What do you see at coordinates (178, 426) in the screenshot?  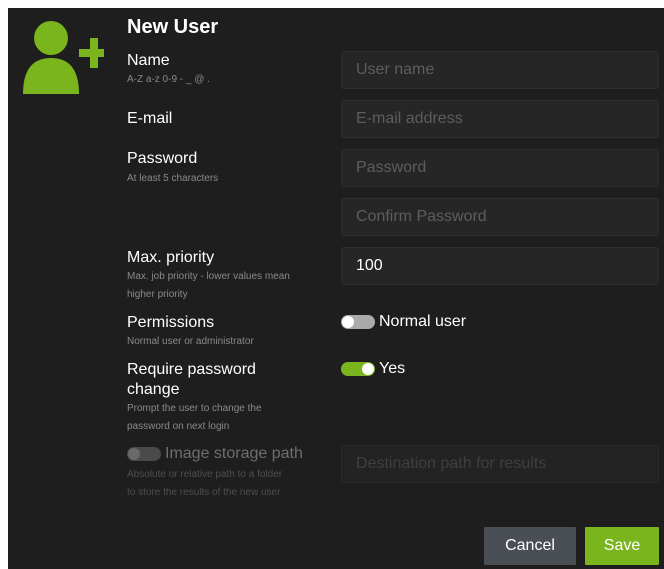 I see `require-change-hint-line2: password on next login` at bounding box center [178, 426].